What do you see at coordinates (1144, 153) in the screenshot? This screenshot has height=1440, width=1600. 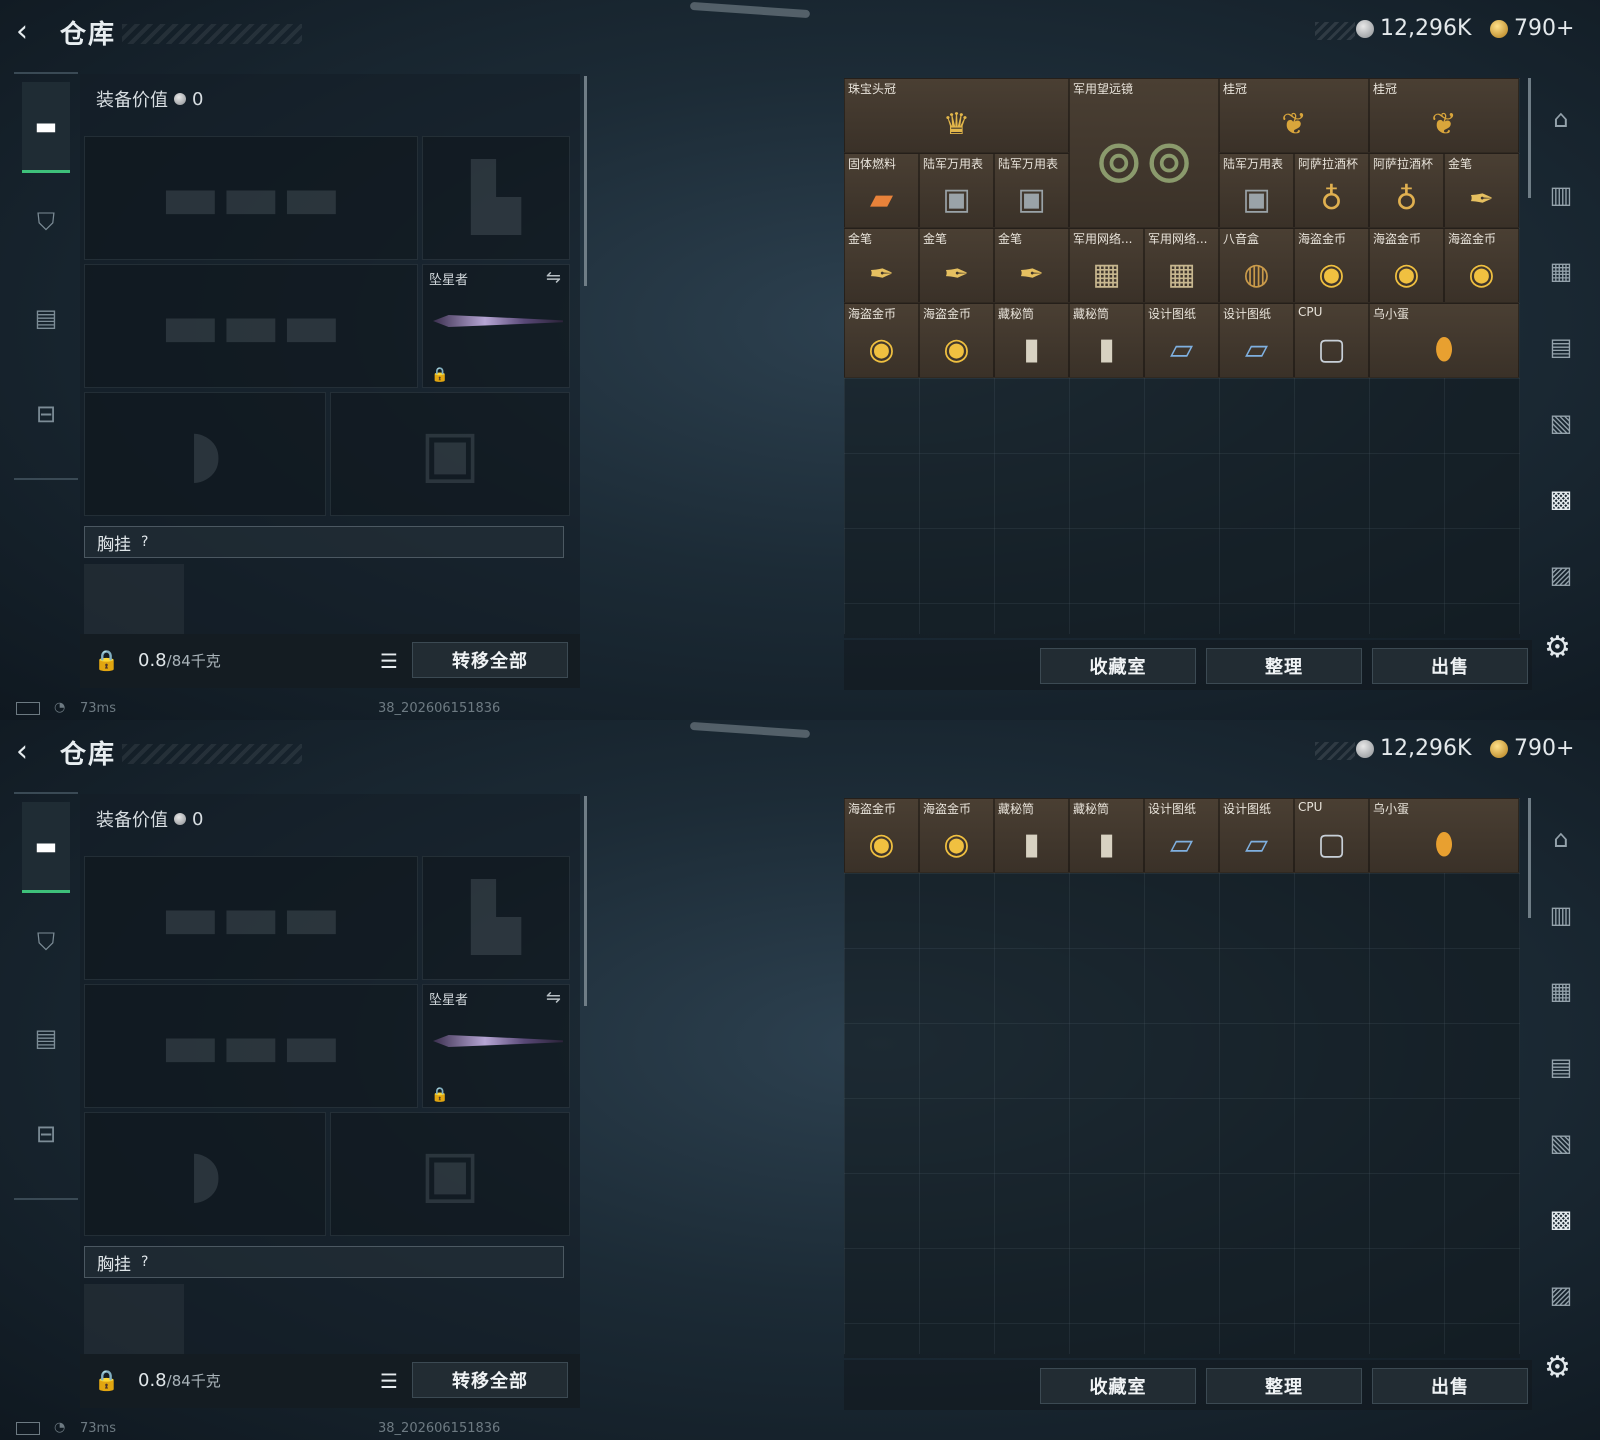 I see `storage-item: 军用望远镜 ⊚⊚` at bounding box center [1144, 153].